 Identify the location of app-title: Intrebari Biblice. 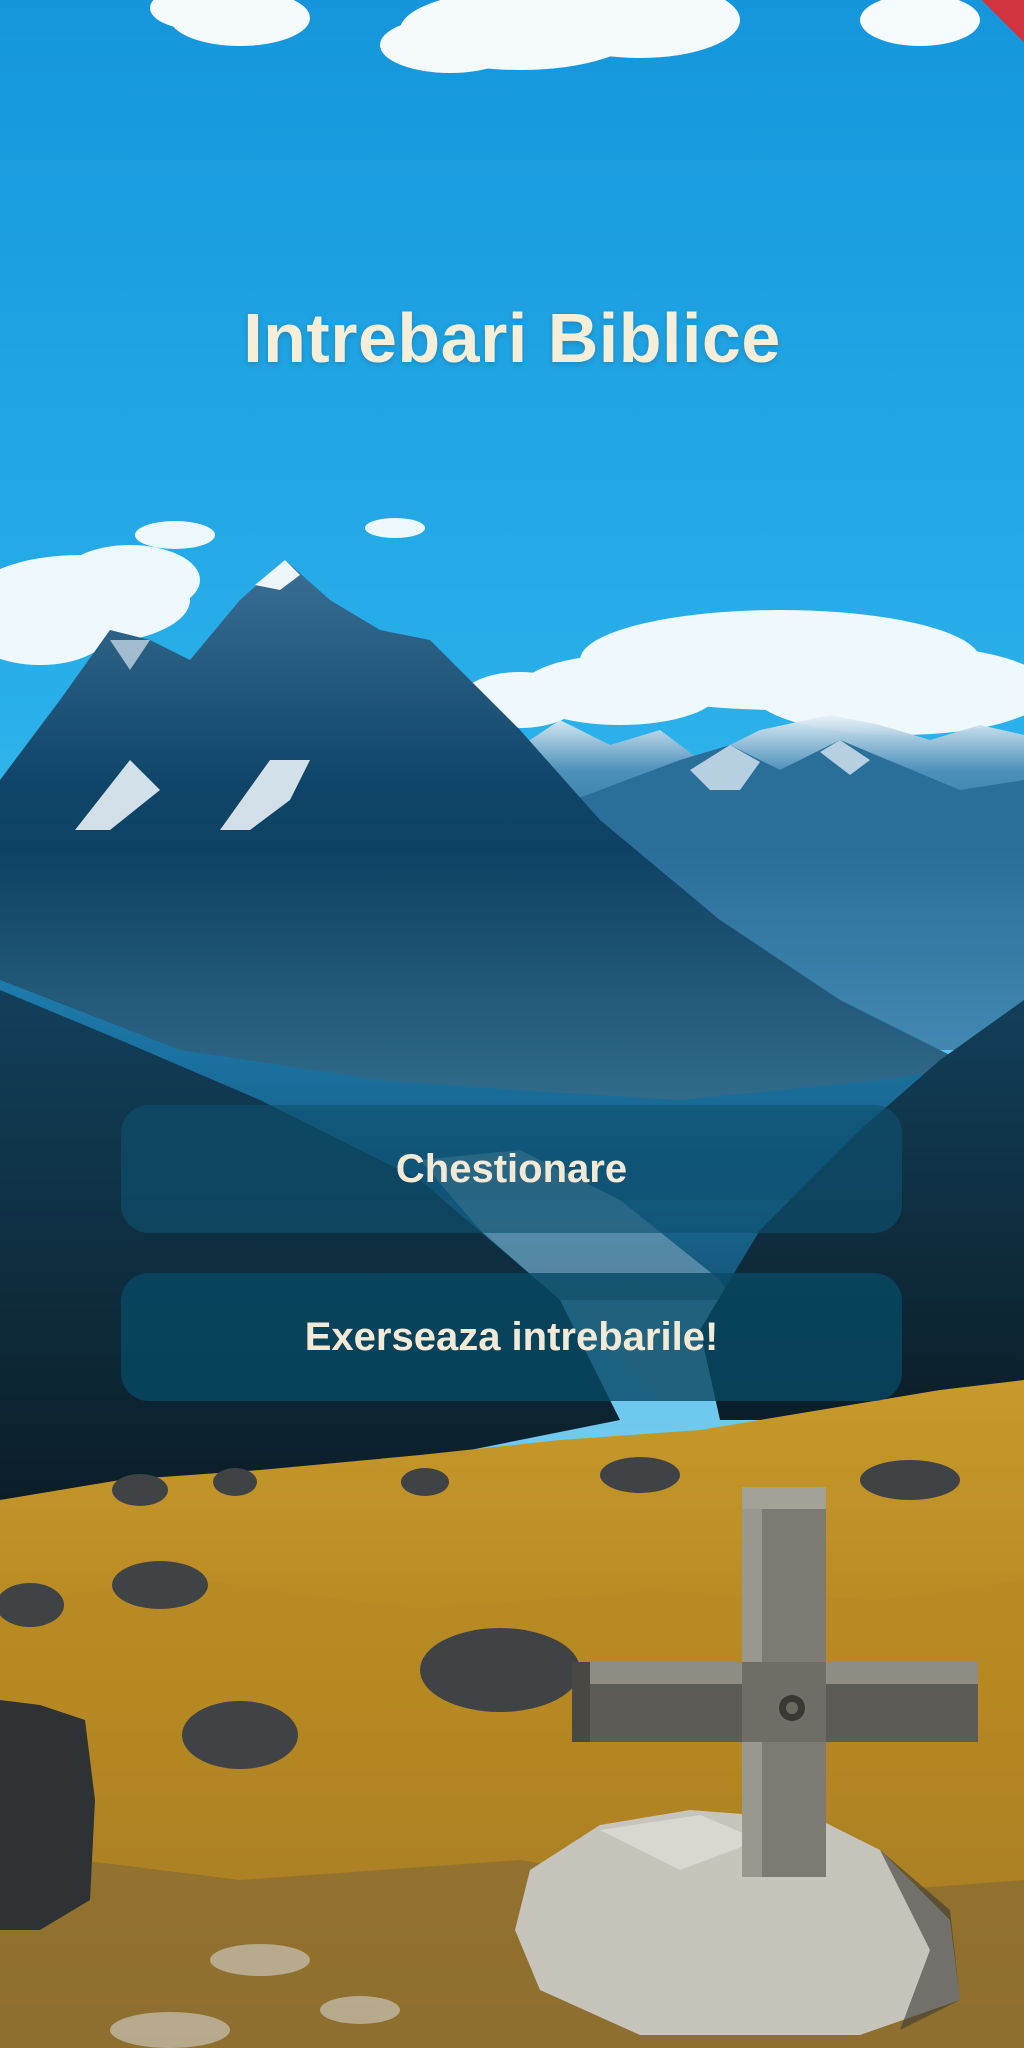
(512, 338).